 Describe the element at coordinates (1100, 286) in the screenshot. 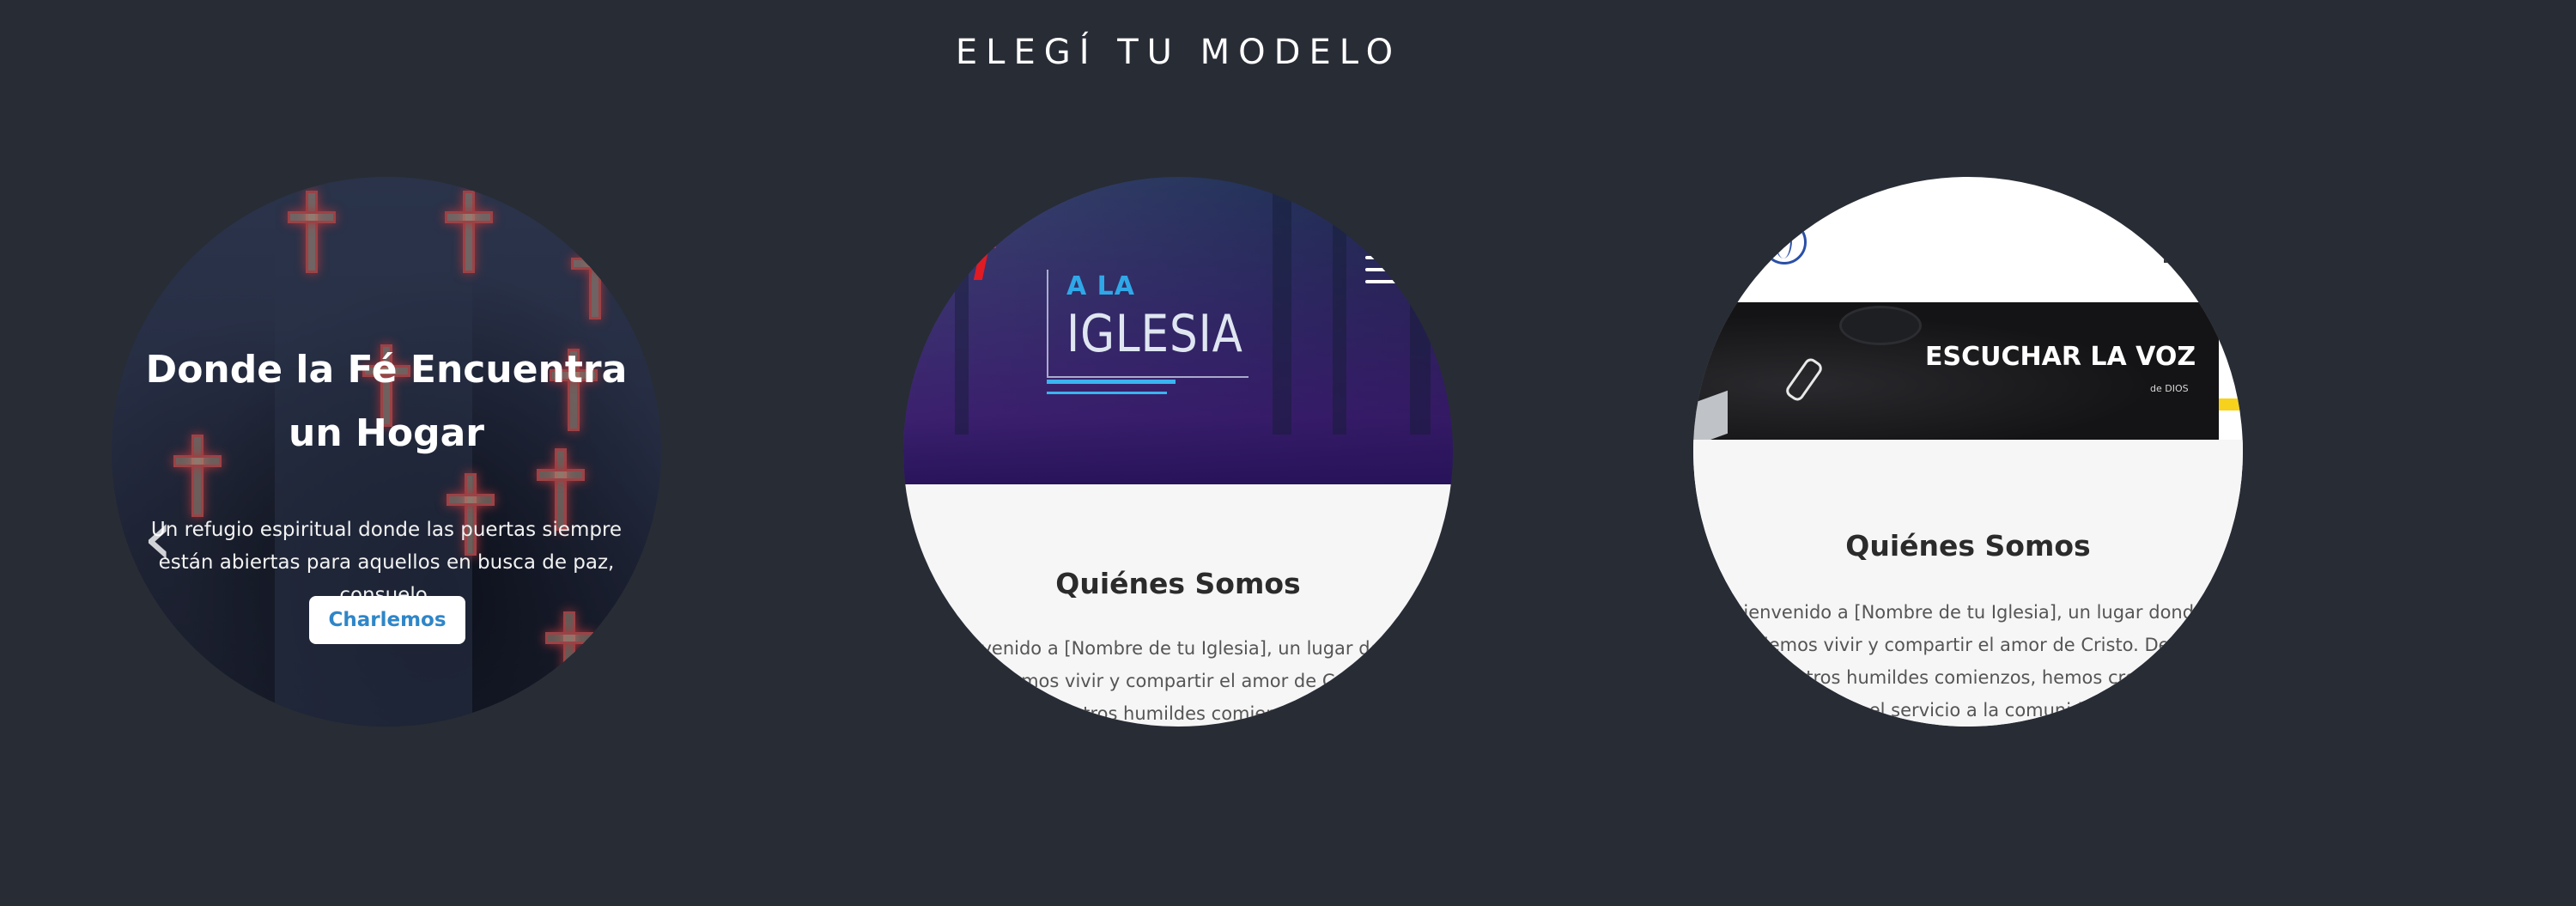

I see `logo-small-text: A LA` at that location.